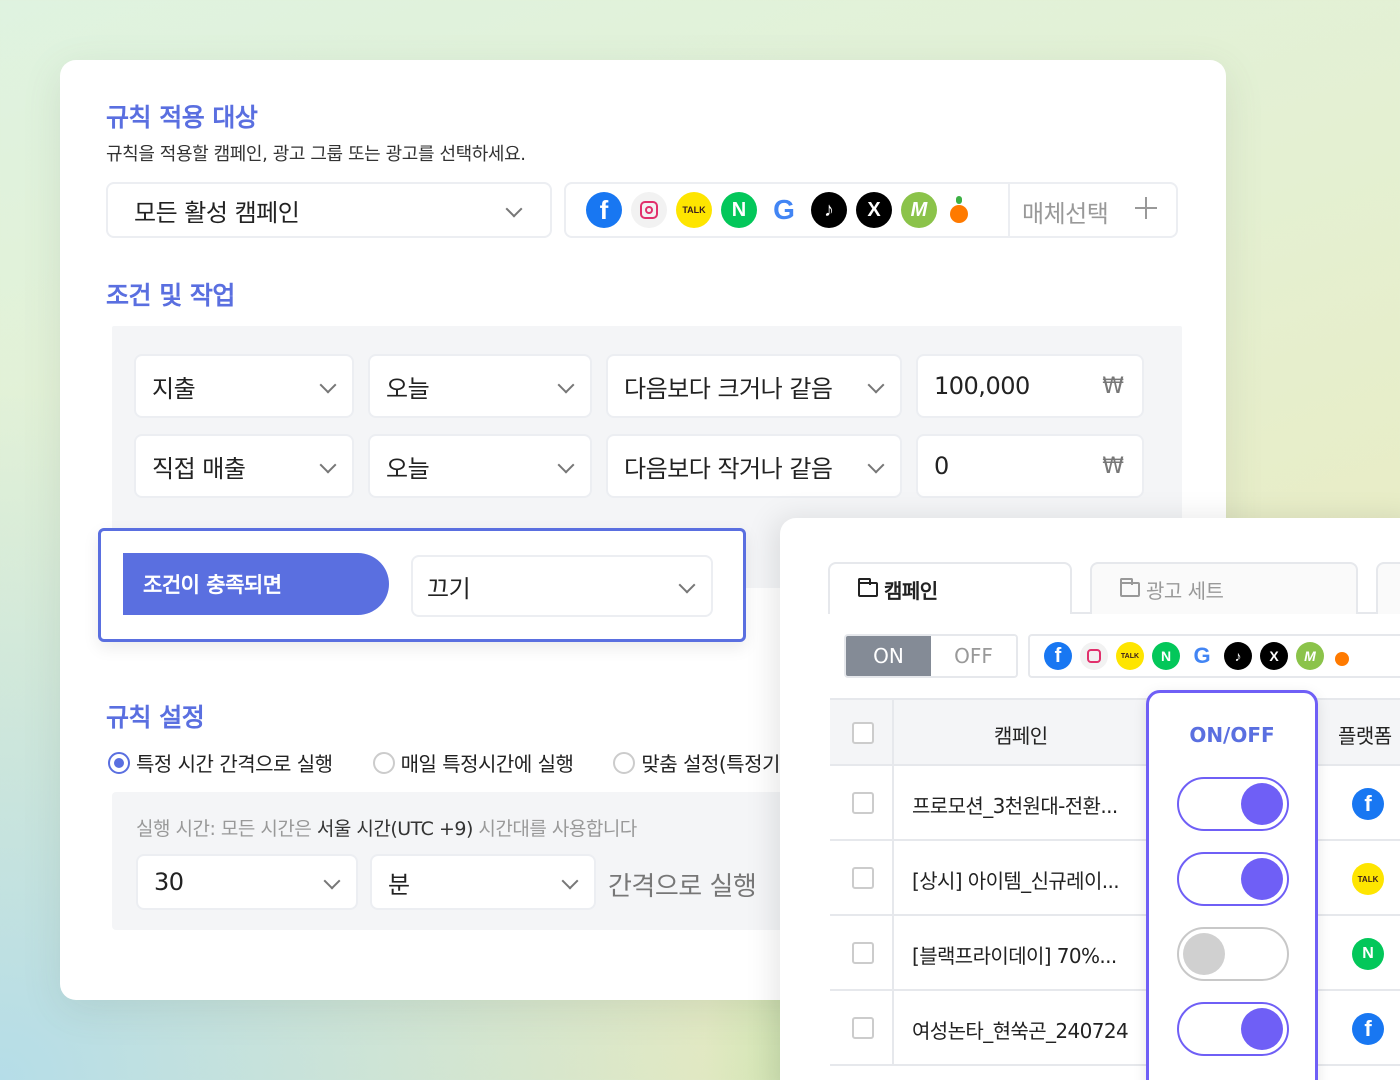 Image resolution: width=1400 pixels, height=1080 pixels. I want to click on interval-suffix: 간격으로 실행, so click(682, 887).